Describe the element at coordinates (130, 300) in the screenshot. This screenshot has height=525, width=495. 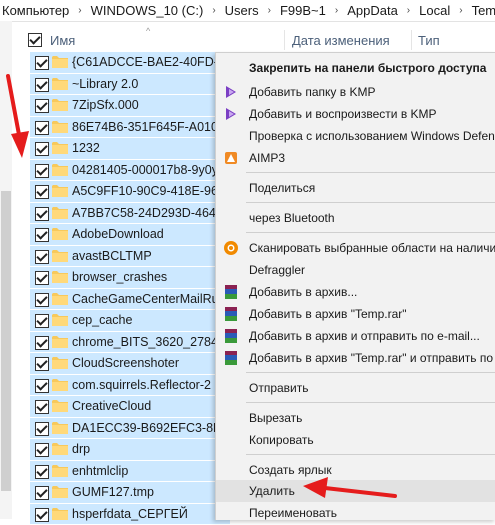
I see `table-row: CacheGameCenterMailRu` at that location.